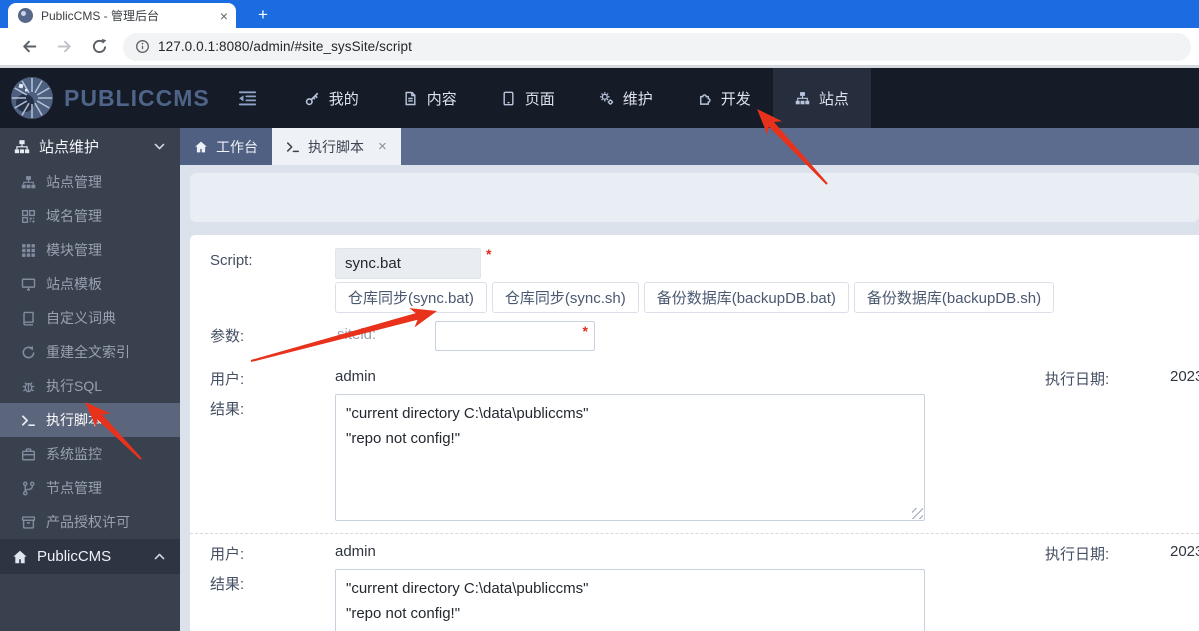 This screenshot has width=1199, height=631. I want to click on work-tab-exec-script: 执行脚本 ×, so click(336, 146).